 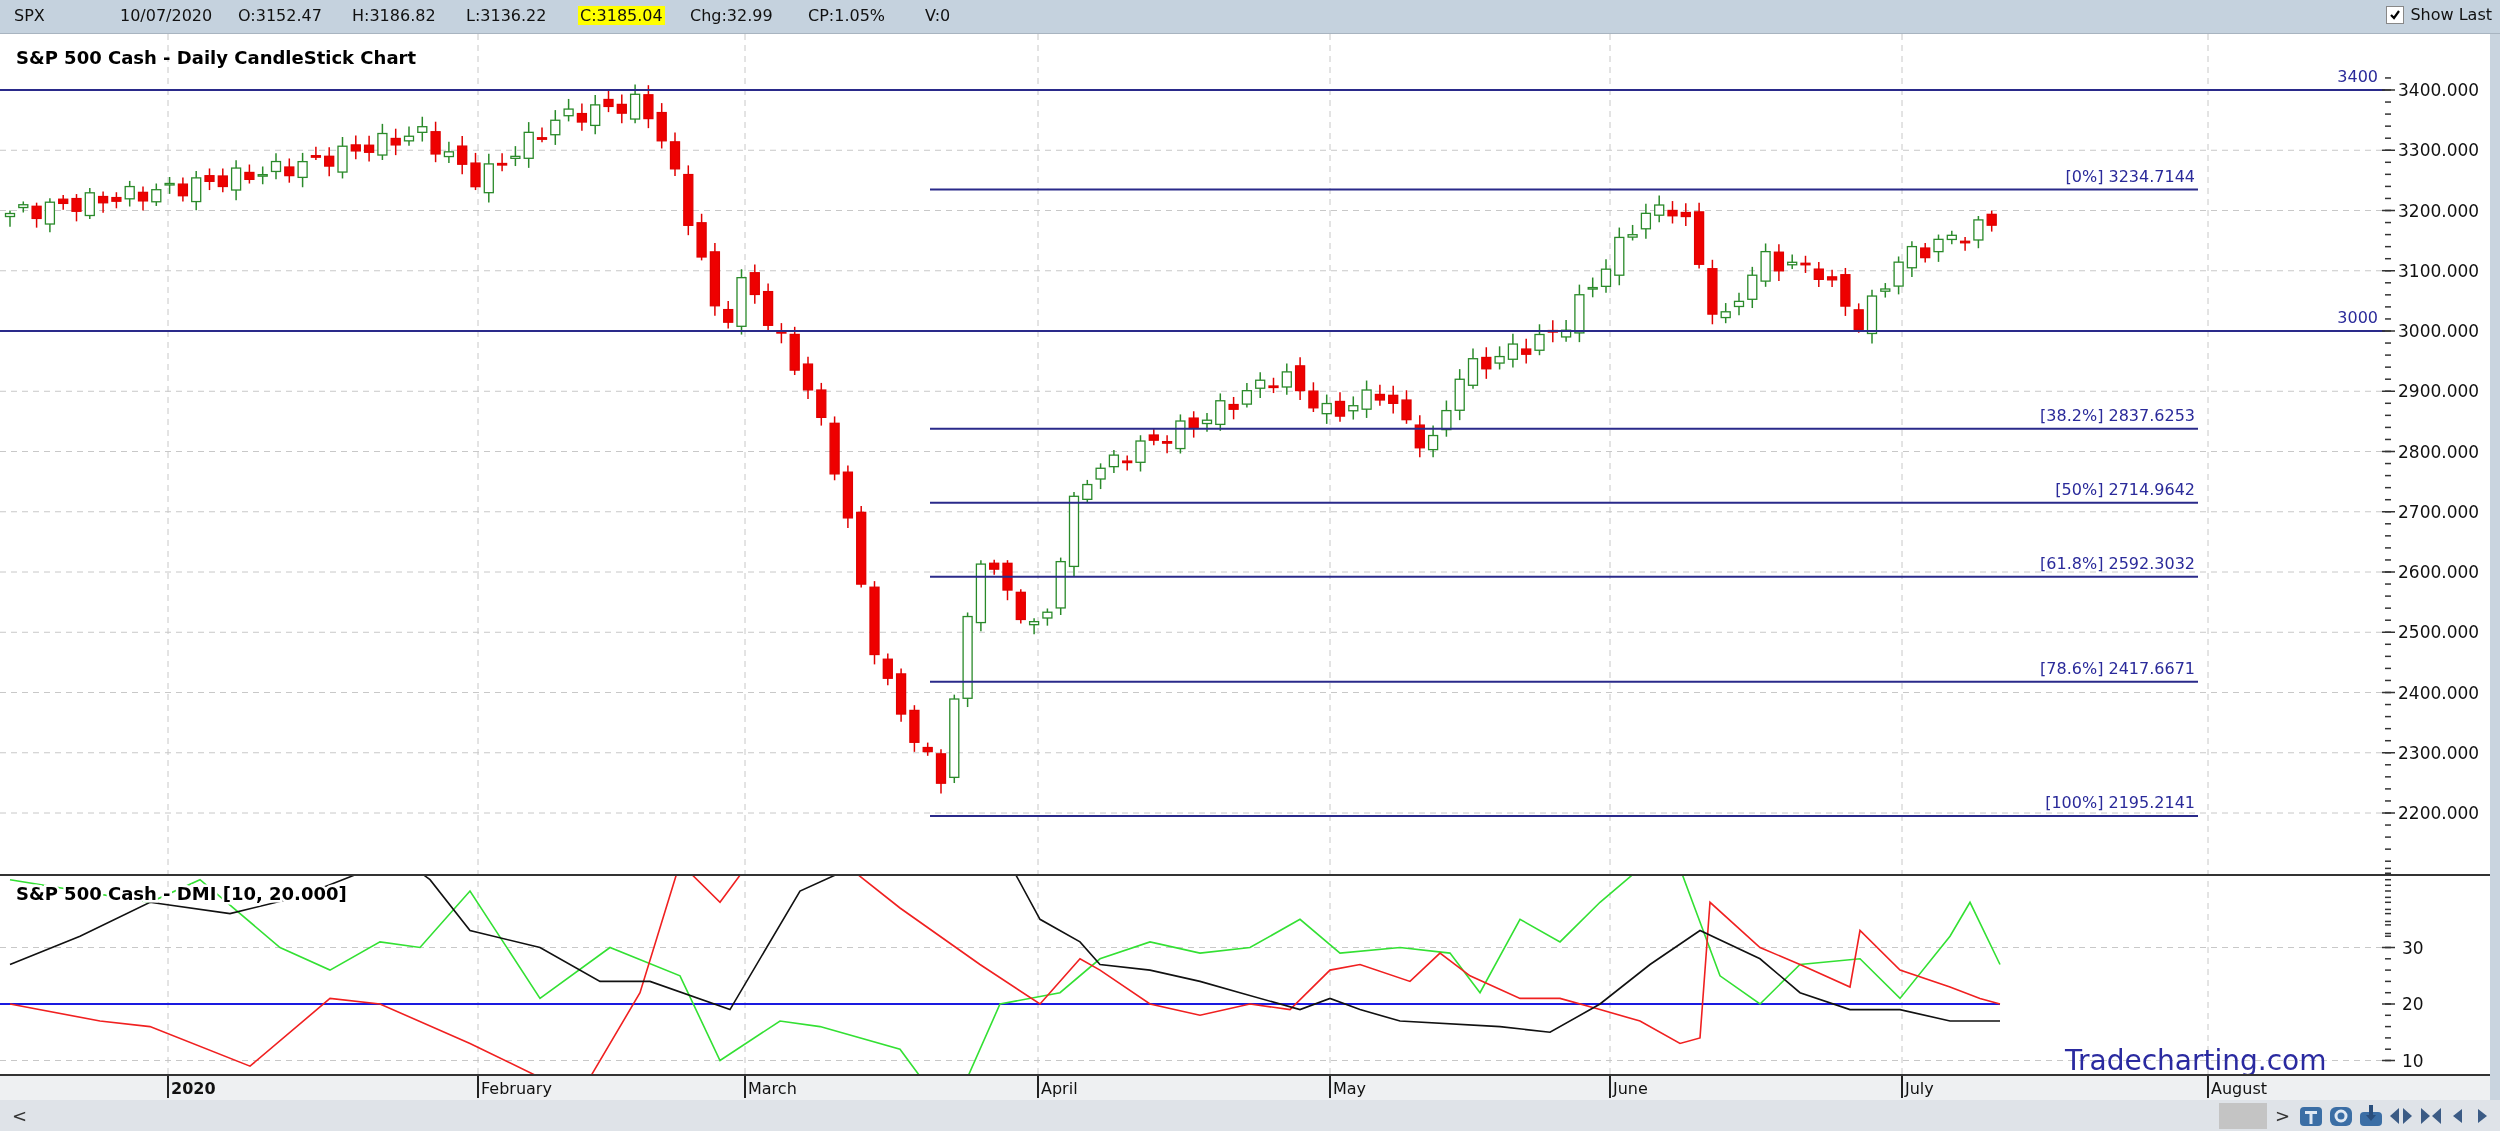 I want to click on low-value: L:3136.22, so click(x=506, y=15).